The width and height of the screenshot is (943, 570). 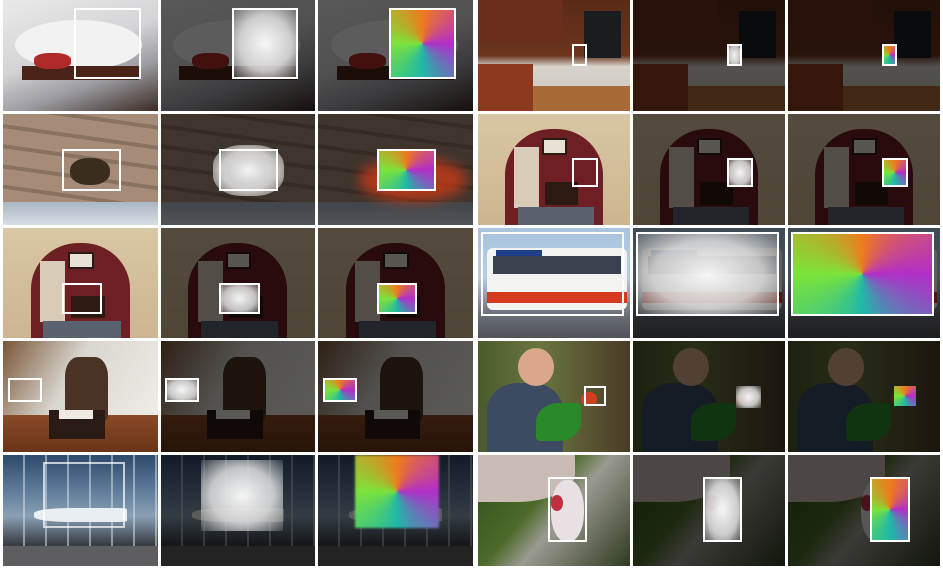 I want to click on right-row5-parts-image, so click(x=864, y=510).